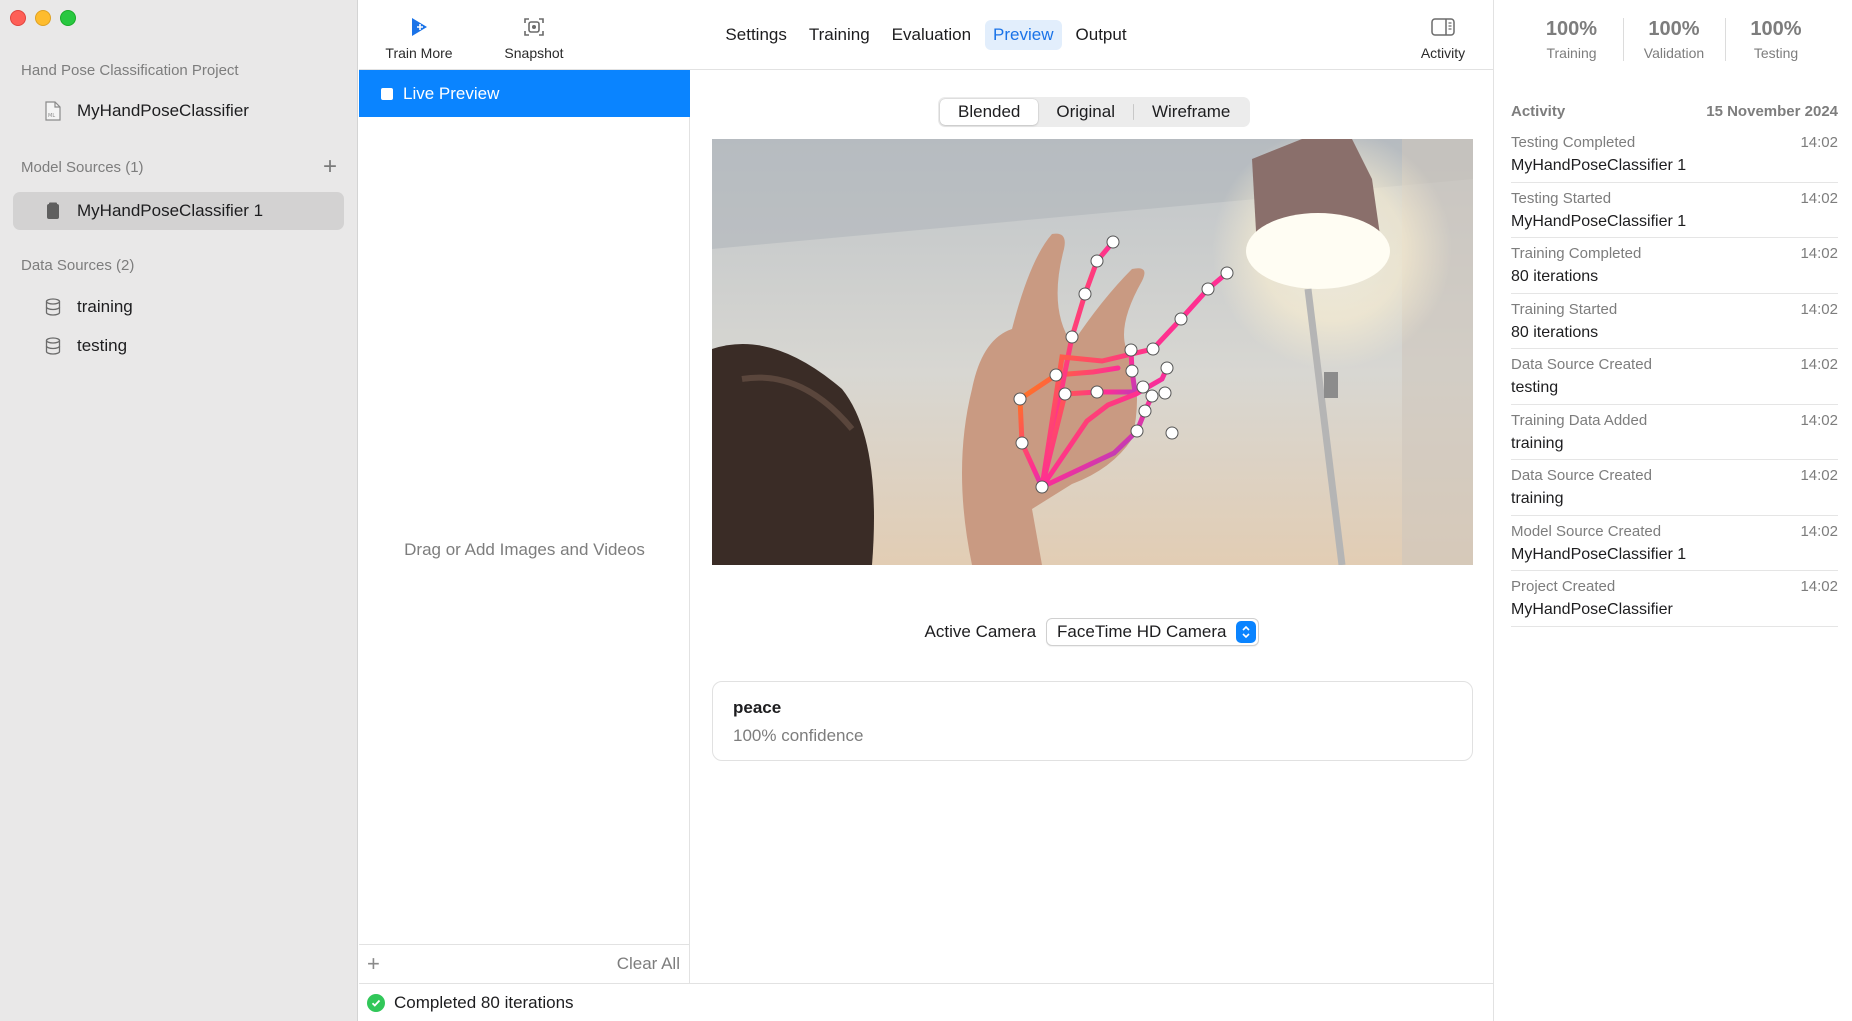 This screenshot has width=1852, height=1021. I want to click on metric-caption: Validation, so click(1674, 53).